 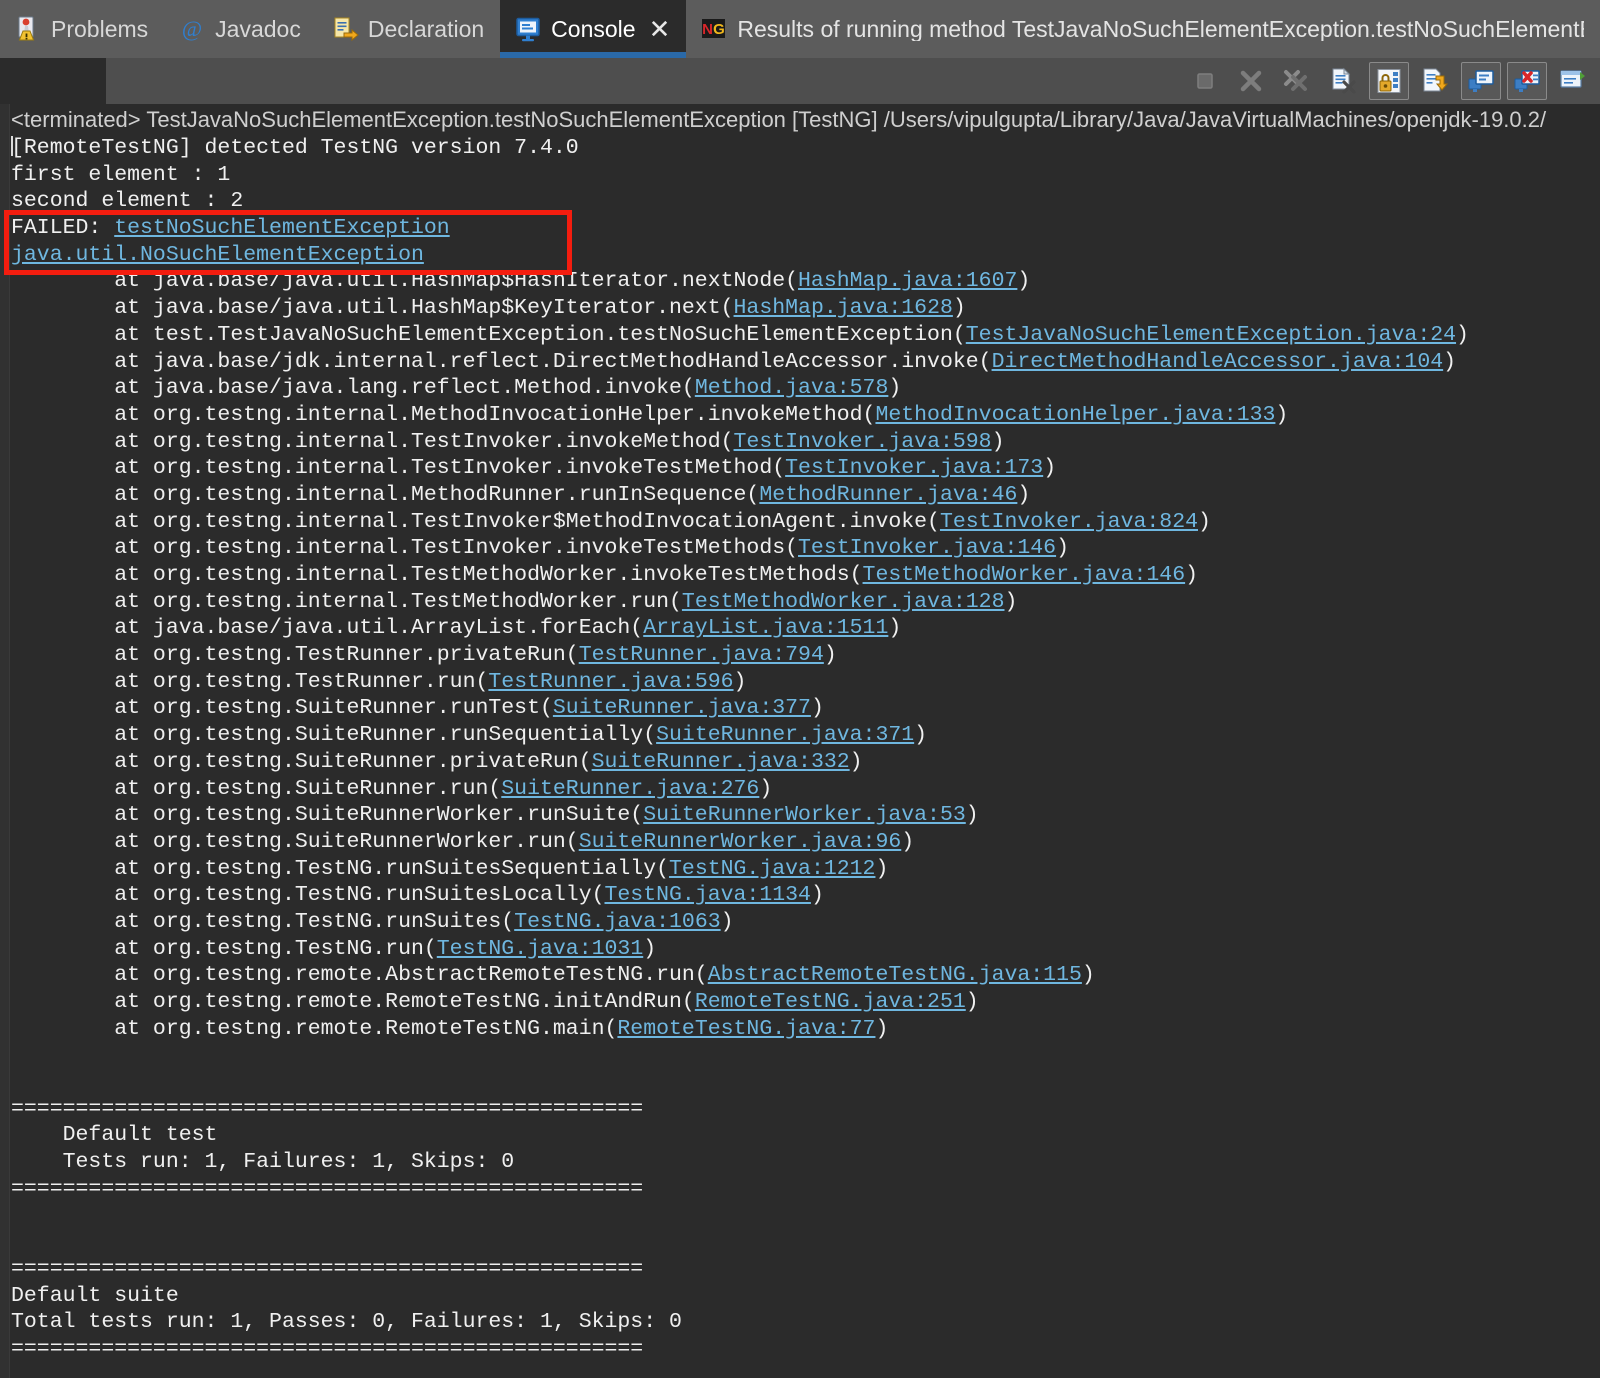 I want to click on stack-trace-link: RemoteTestNG.java:251, so click(x=830, y=1002).